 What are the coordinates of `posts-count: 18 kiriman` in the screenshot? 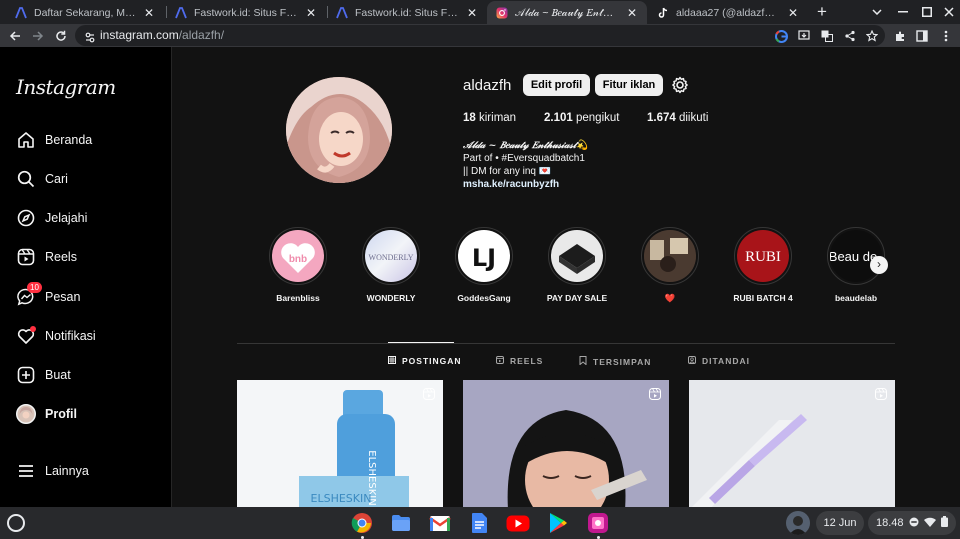 It's located at (490, 118).